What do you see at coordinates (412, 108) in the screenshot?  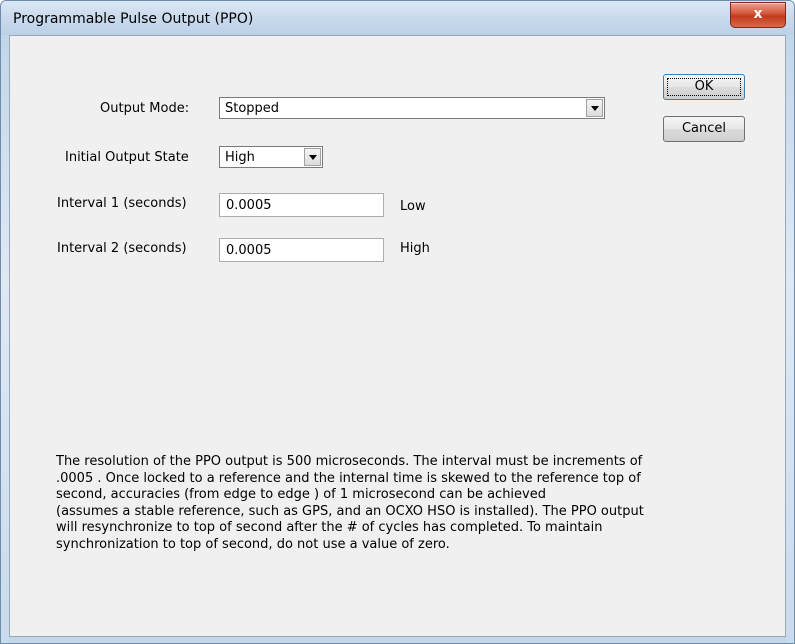 I see `output-mode-select: Stopped` at bounding box center [412, 108].